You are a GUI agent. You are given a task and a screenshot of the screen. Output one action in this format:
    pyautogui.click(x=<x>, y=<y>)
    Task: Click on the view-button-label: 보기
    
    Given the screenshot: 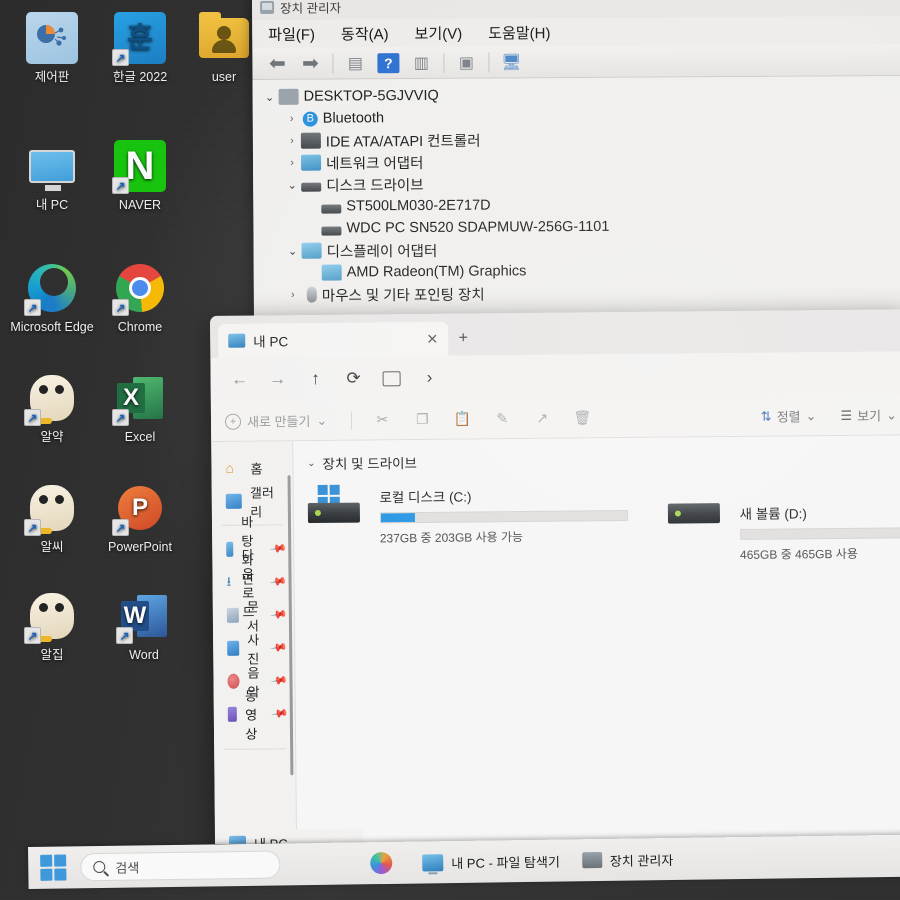 What is the action you would take?
    pyautogui.click(x=869, y=416)
    